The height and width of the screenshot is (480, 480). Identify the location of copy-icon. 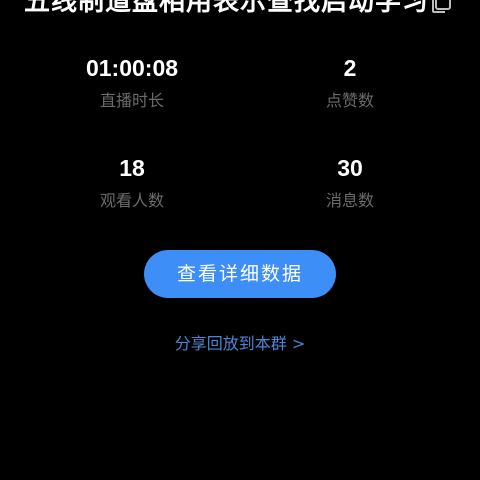
(441, 7).